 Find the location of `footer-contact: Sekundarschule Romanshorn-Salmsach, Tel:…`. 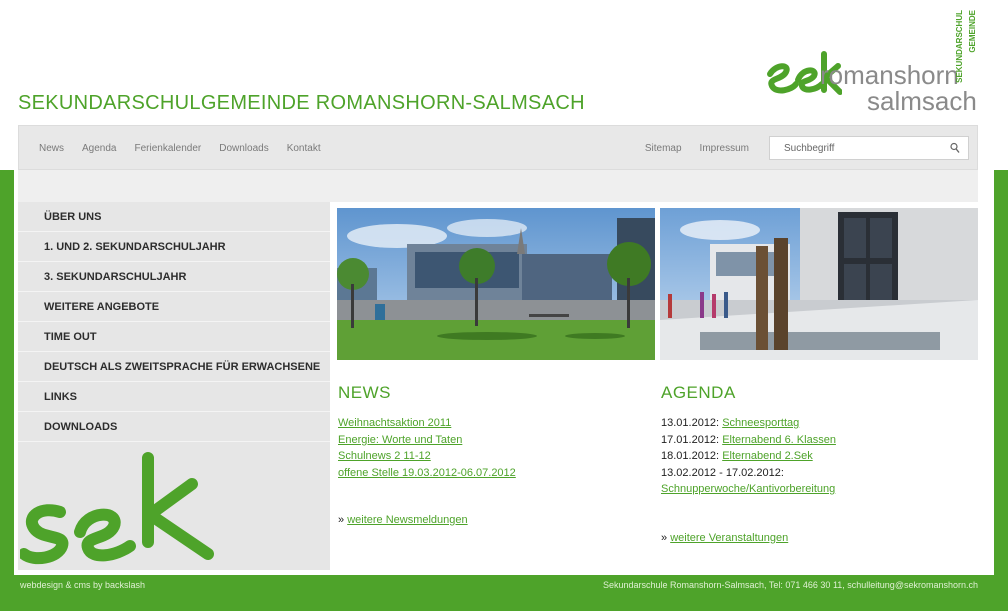

footer-contact: Sekundarschule Romanshorn-Salmsach, Tel:… is located at coordinates (790, 585).